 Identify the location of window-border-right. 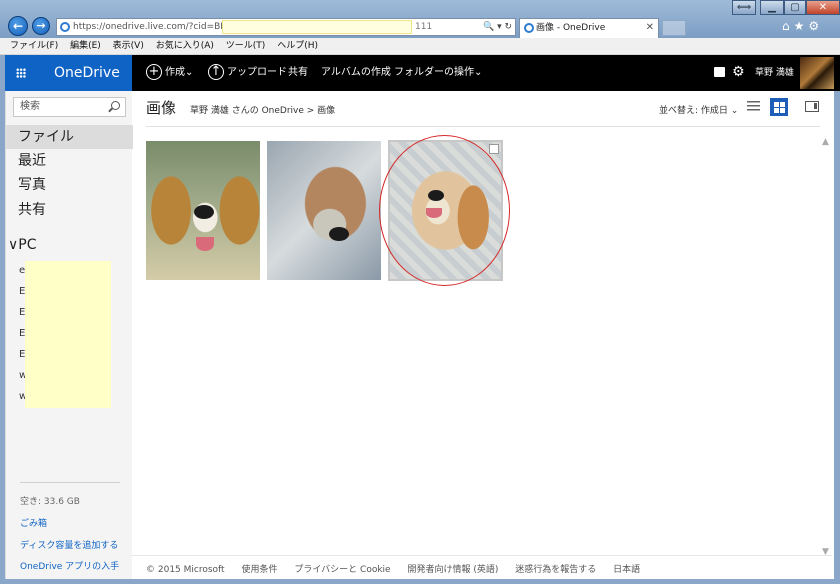
(837, 337).